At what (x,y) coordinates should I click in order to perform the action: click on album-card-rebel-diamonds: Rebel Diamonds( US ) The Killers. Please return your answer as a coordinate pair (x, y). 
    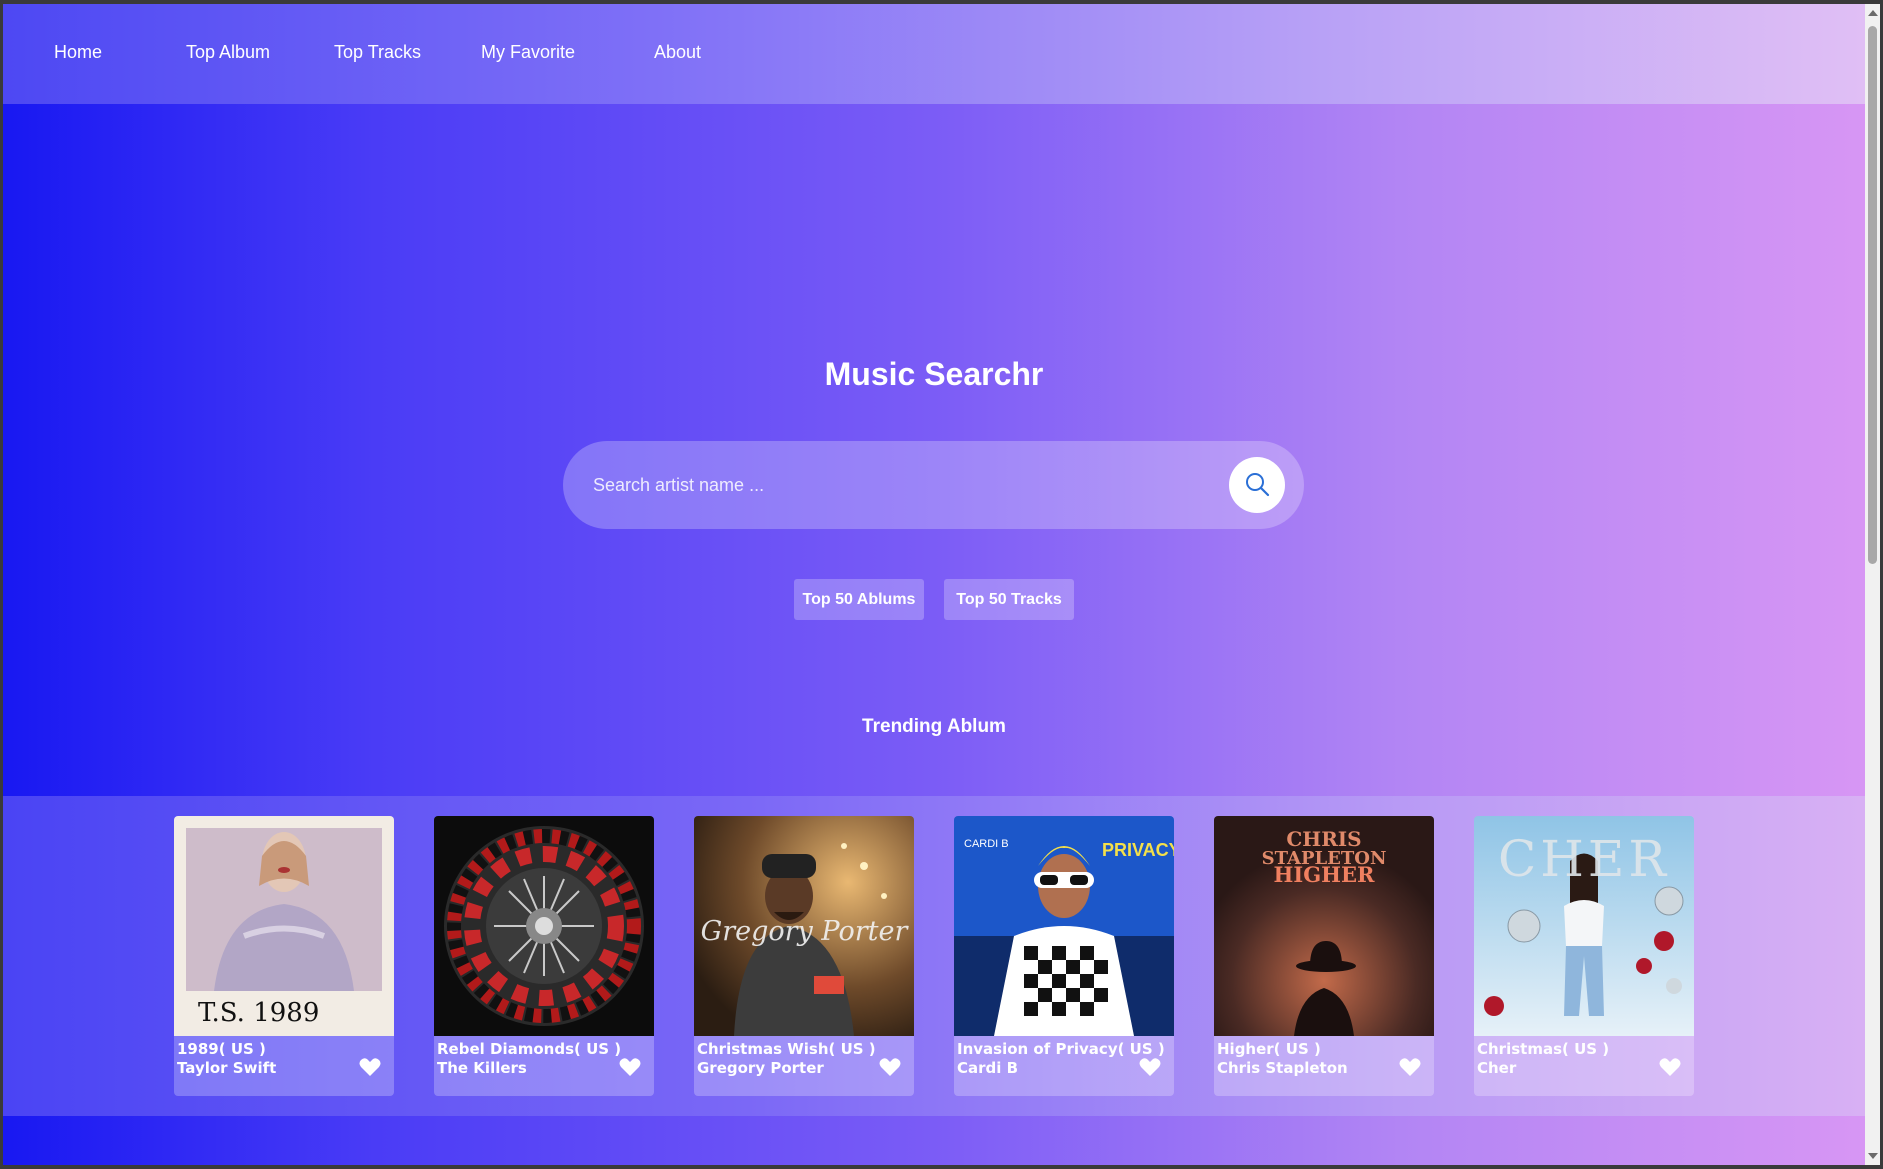
    Looking at the image, I should click on (544, 956).